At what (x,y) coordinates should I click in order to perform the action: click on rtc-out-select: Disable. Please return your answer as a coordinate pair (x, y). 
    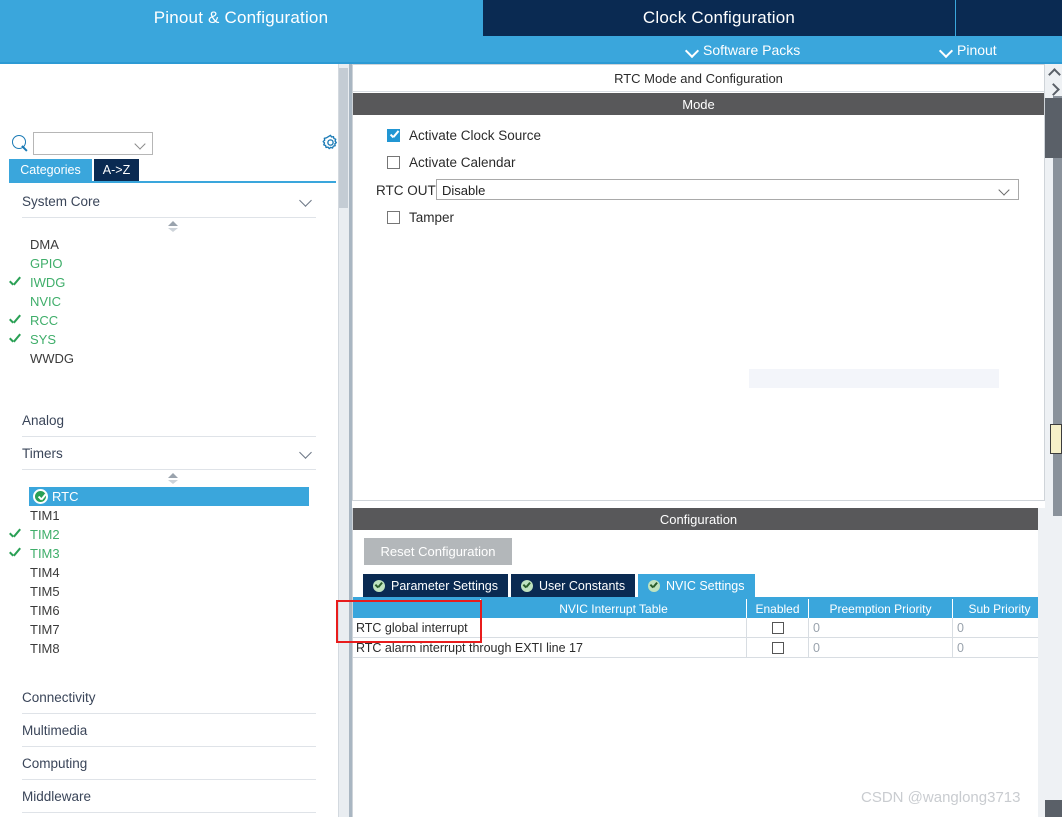
    Looking at the image, I should click on (727, 189).